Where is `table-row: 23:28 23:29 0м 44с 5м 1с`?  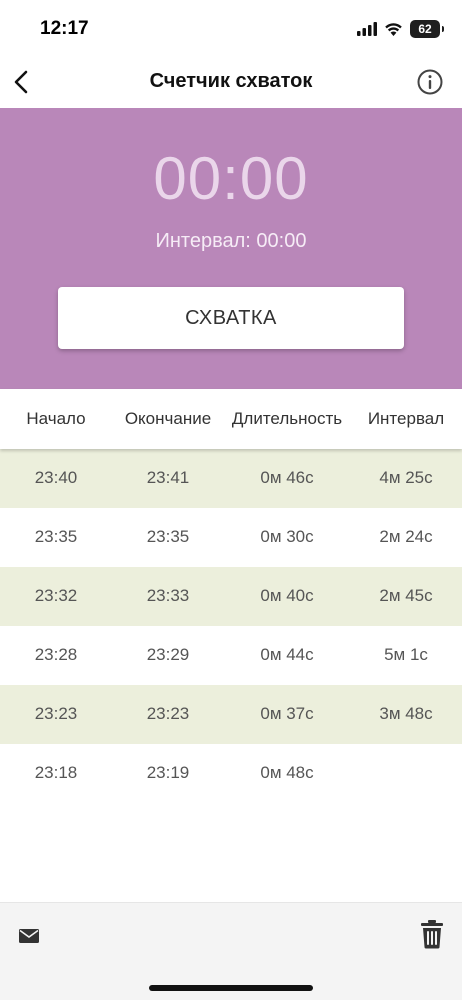
table-row: 23:28 23:29 0м 44с 5м 1с is located at coordinates (231, 655).